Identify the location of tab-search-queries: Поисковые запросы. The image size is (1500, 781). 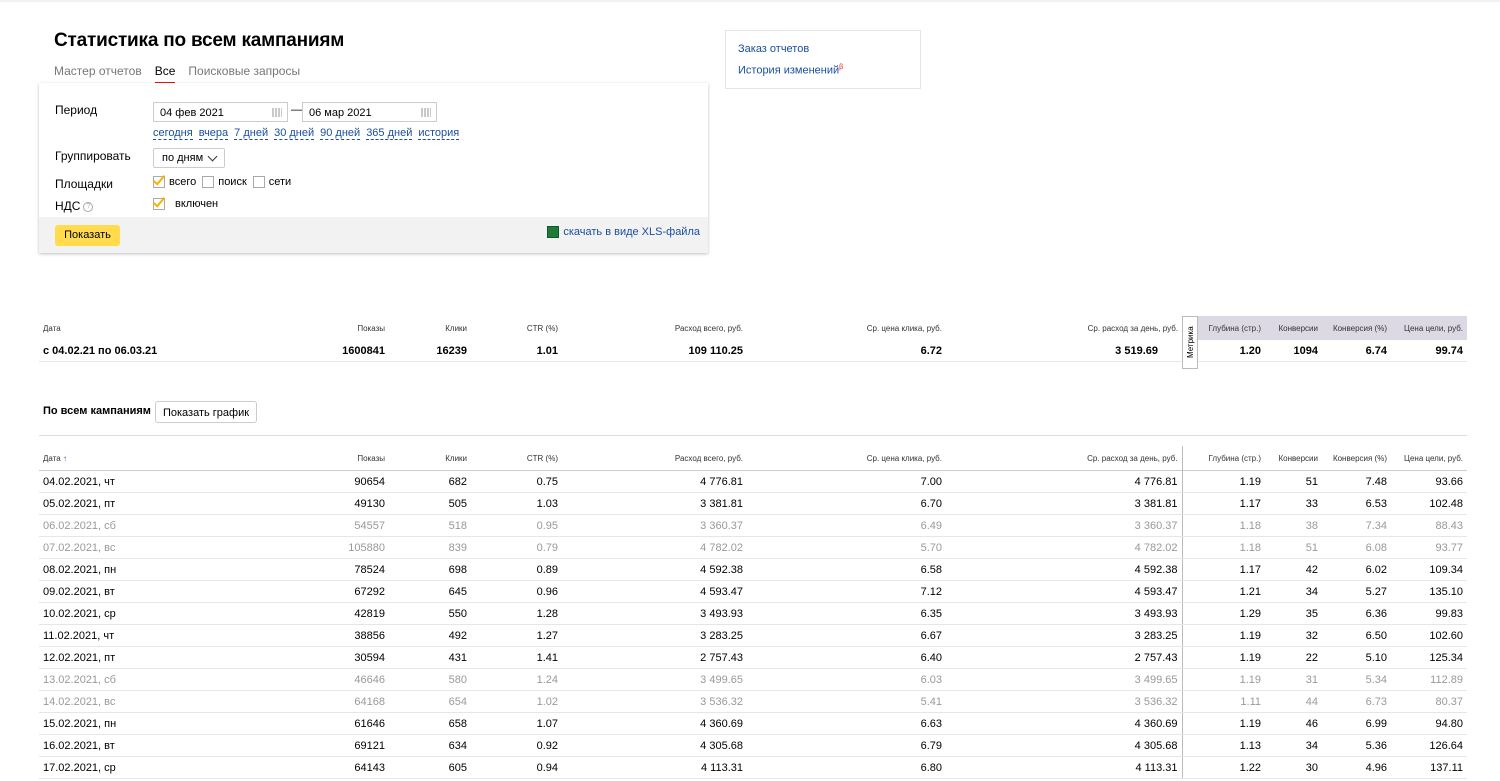
(244, 73).